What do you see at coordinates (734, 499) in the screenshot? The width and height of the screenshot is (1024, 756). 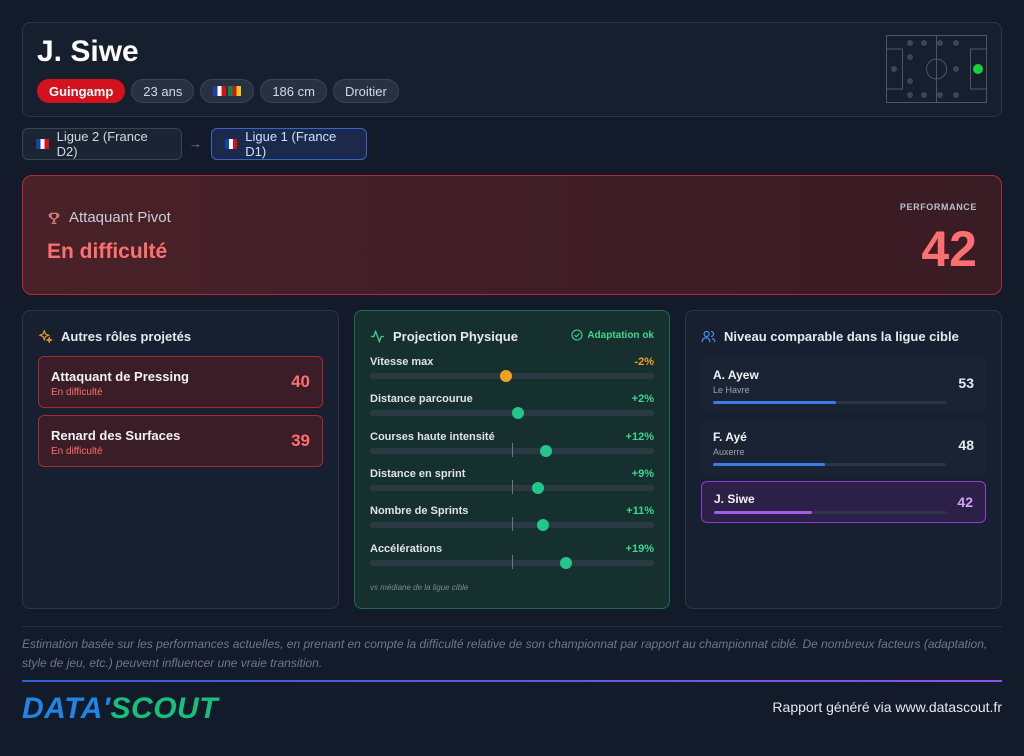 I see `comparable-player-name: J. Siwe` at bounding box center [734, 499].